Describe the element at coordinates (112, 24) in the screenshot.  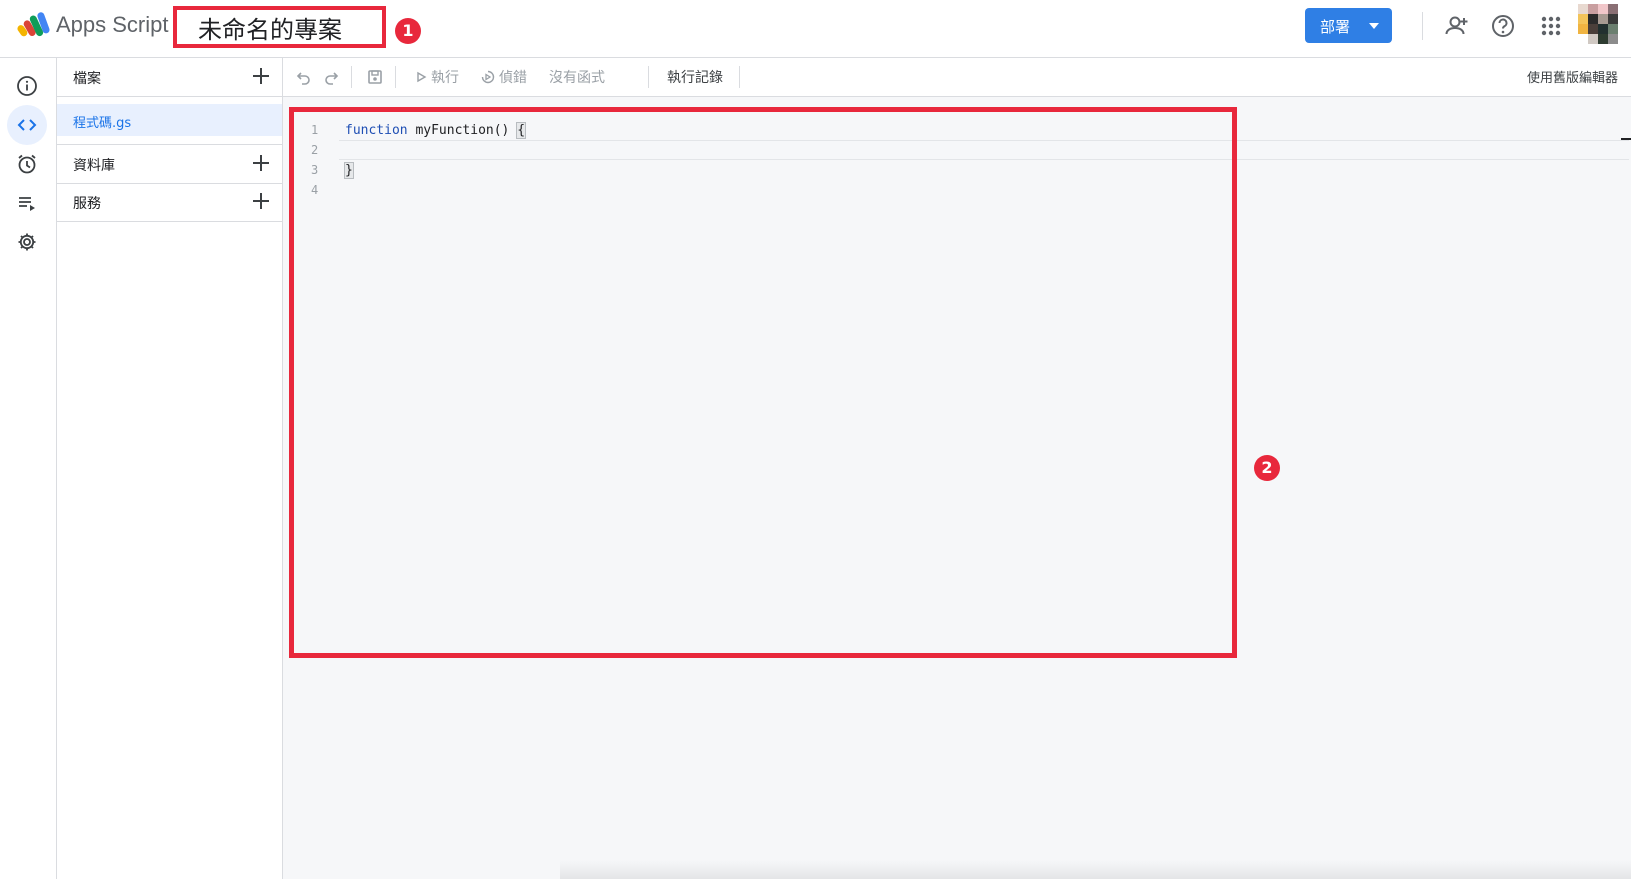
I see `app-name: Apps Script` at that location.